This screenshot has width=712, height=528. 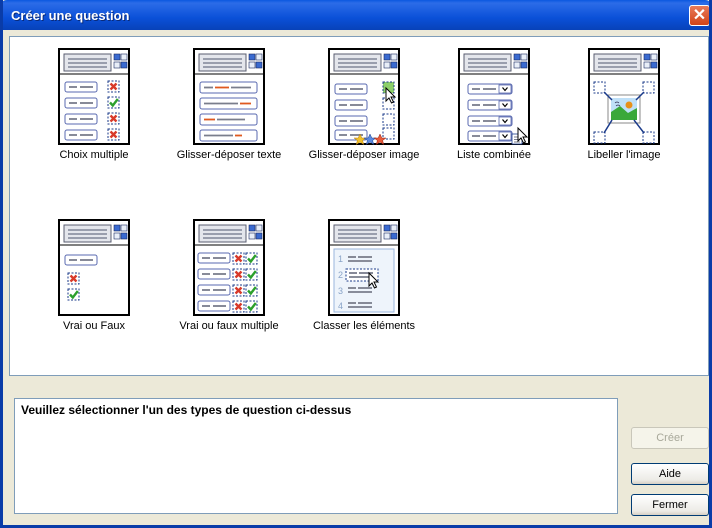 I want to click on question-type-label: Vrai ou Faux, so click(x=94, y=326).